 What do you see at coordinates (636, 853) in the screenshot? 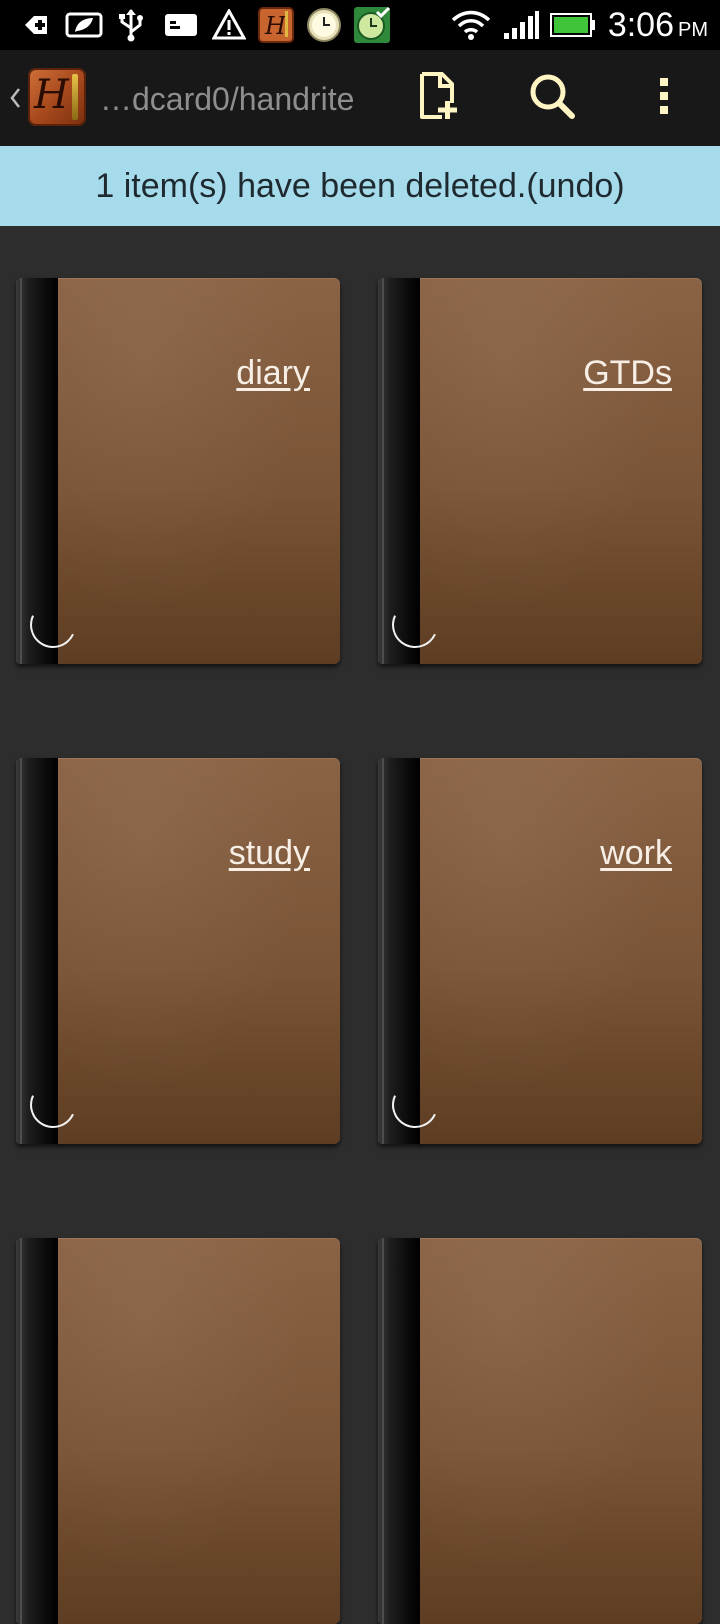
I see `notebook-label: work` at bounding box center [636, 853].